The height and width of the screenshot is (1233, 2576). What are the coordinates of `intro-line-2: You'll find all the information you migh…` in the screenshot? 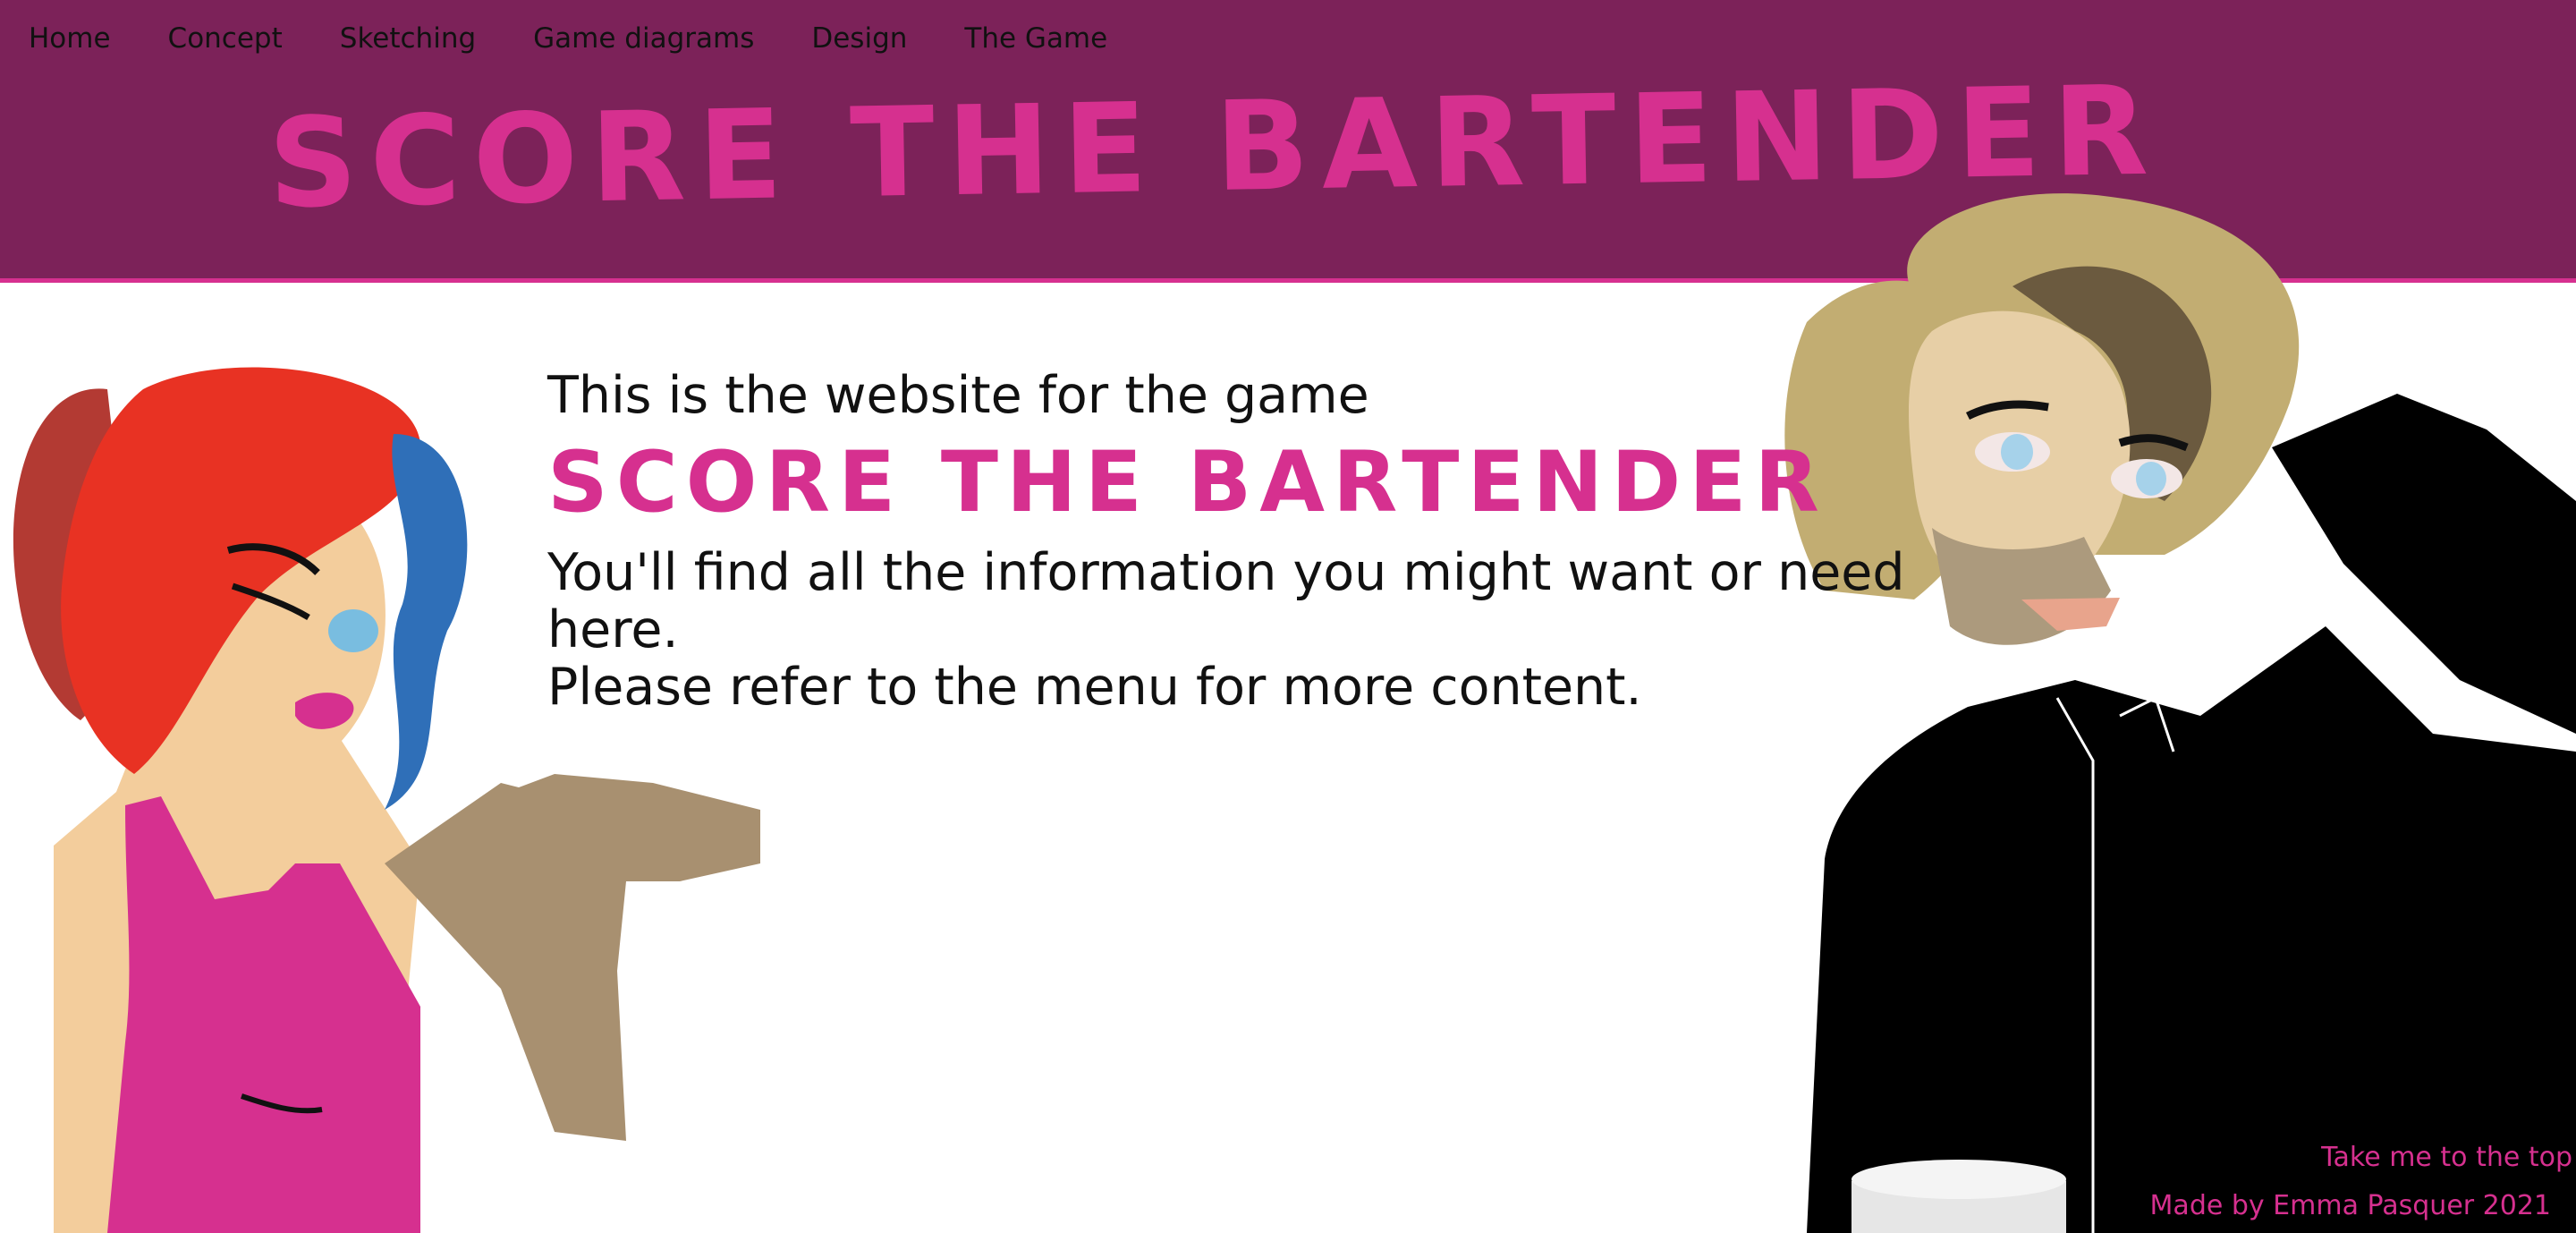 It's located at (1226, 601).